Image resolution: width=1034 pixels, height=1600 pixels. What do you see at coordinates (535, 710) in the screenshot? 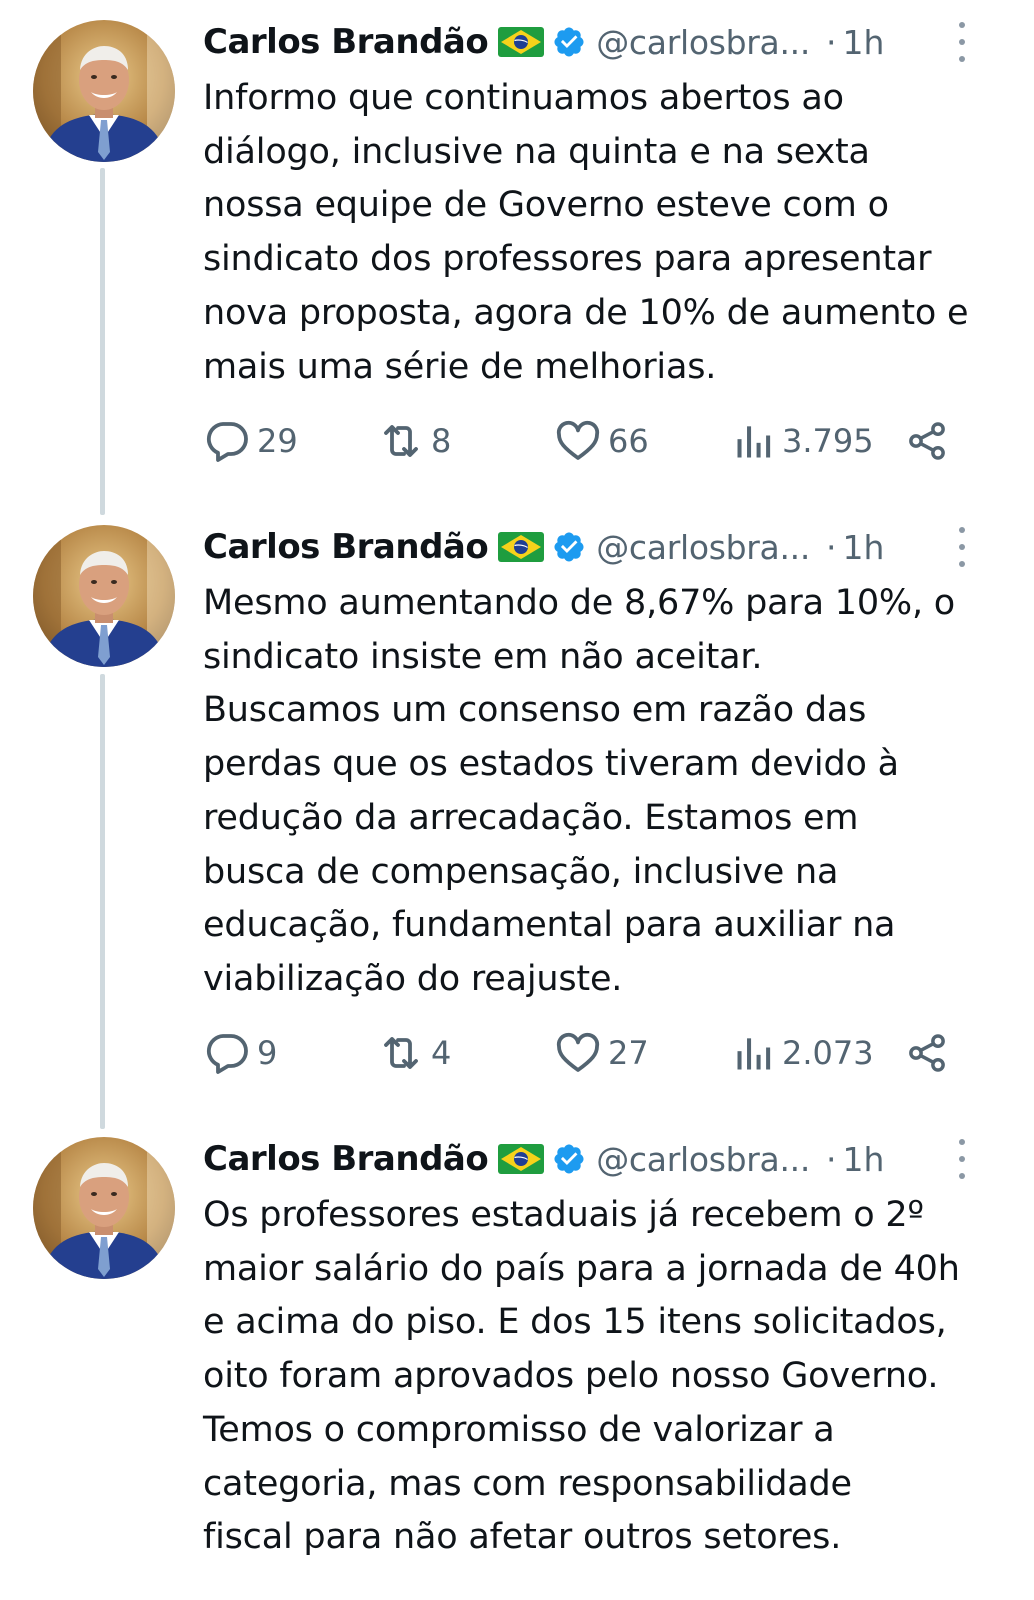
I see `tweet-text-line: Buscamos um consenso em razão das` at bounding box center [535, 710].